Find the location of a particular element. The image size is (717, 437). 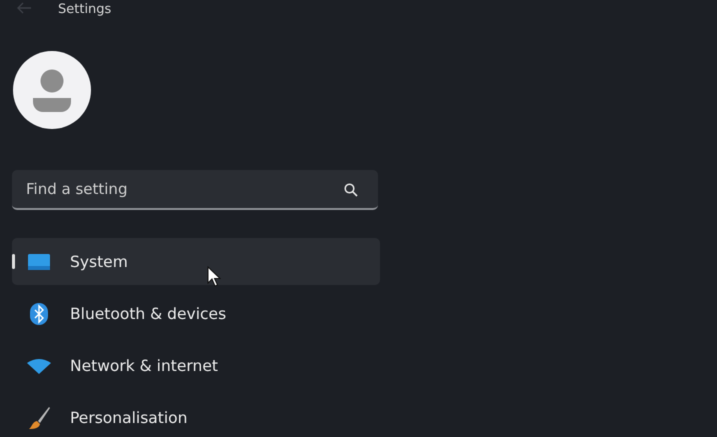

nav-item: Network & internet is located at coordinates (196, 365).